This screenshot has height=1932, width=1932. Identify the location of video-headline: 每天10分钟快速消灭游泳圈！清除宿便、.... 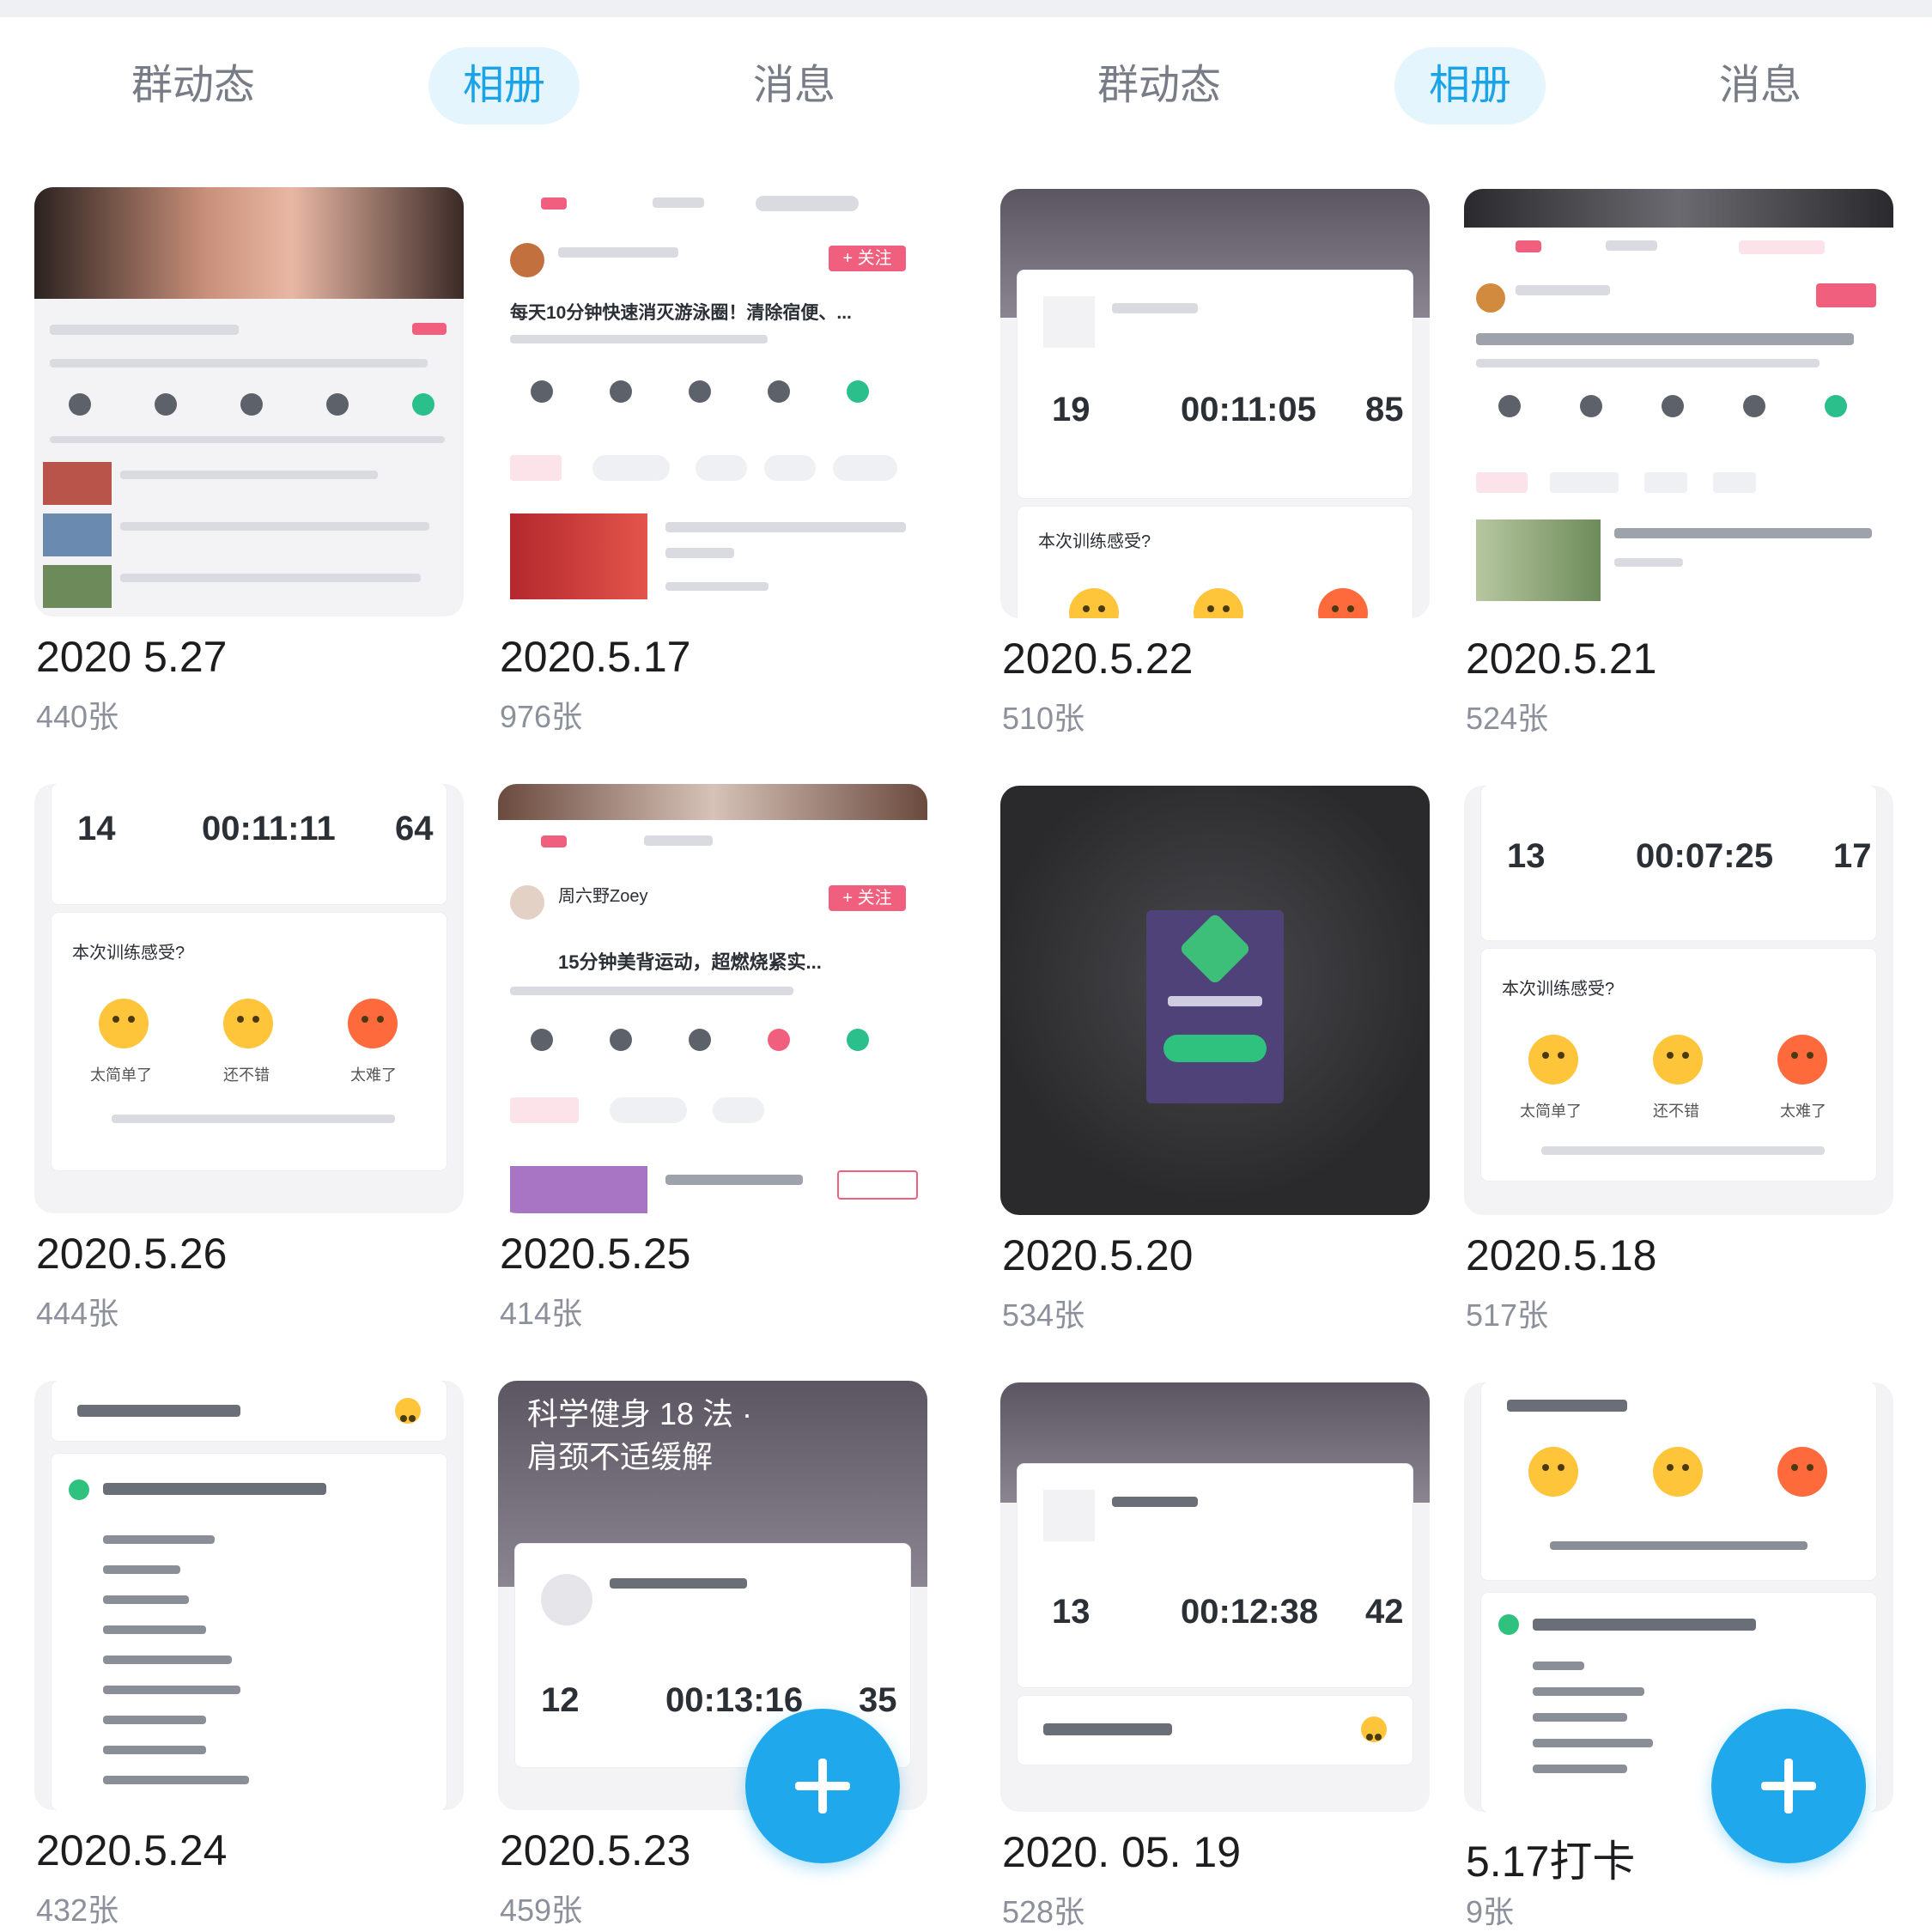
(681, 313).